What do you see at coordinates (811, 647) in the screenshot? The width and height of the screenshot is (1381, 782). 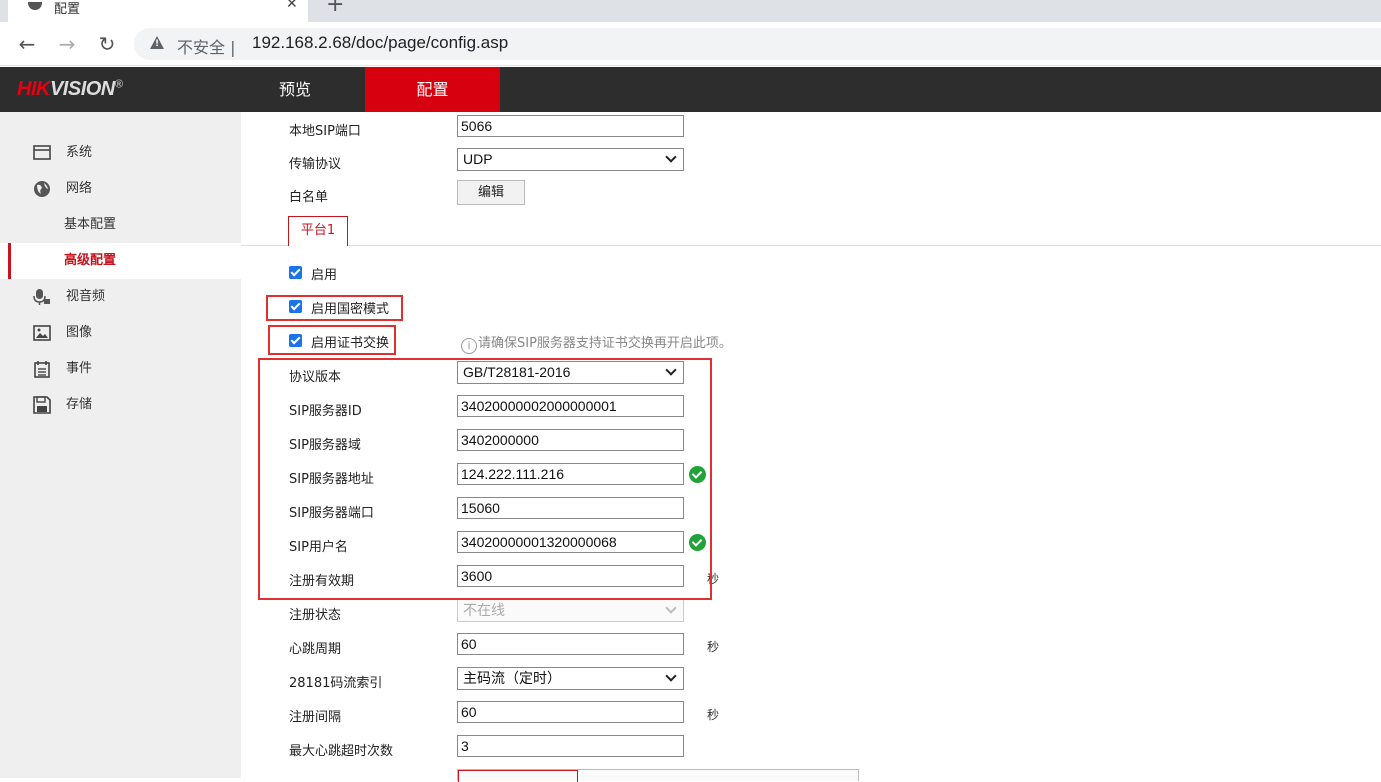 I see `row-heartbeat: 心跳周期 60 秒` at bounding box center [811, 647].